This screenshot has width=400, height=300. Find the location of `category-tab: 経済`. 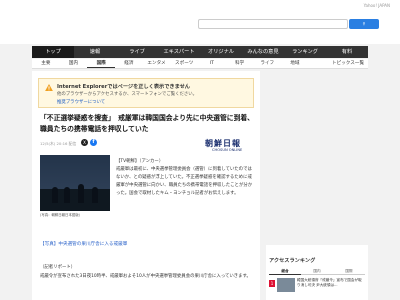

category-tab: 経済 is located at coordinates (129, 63).